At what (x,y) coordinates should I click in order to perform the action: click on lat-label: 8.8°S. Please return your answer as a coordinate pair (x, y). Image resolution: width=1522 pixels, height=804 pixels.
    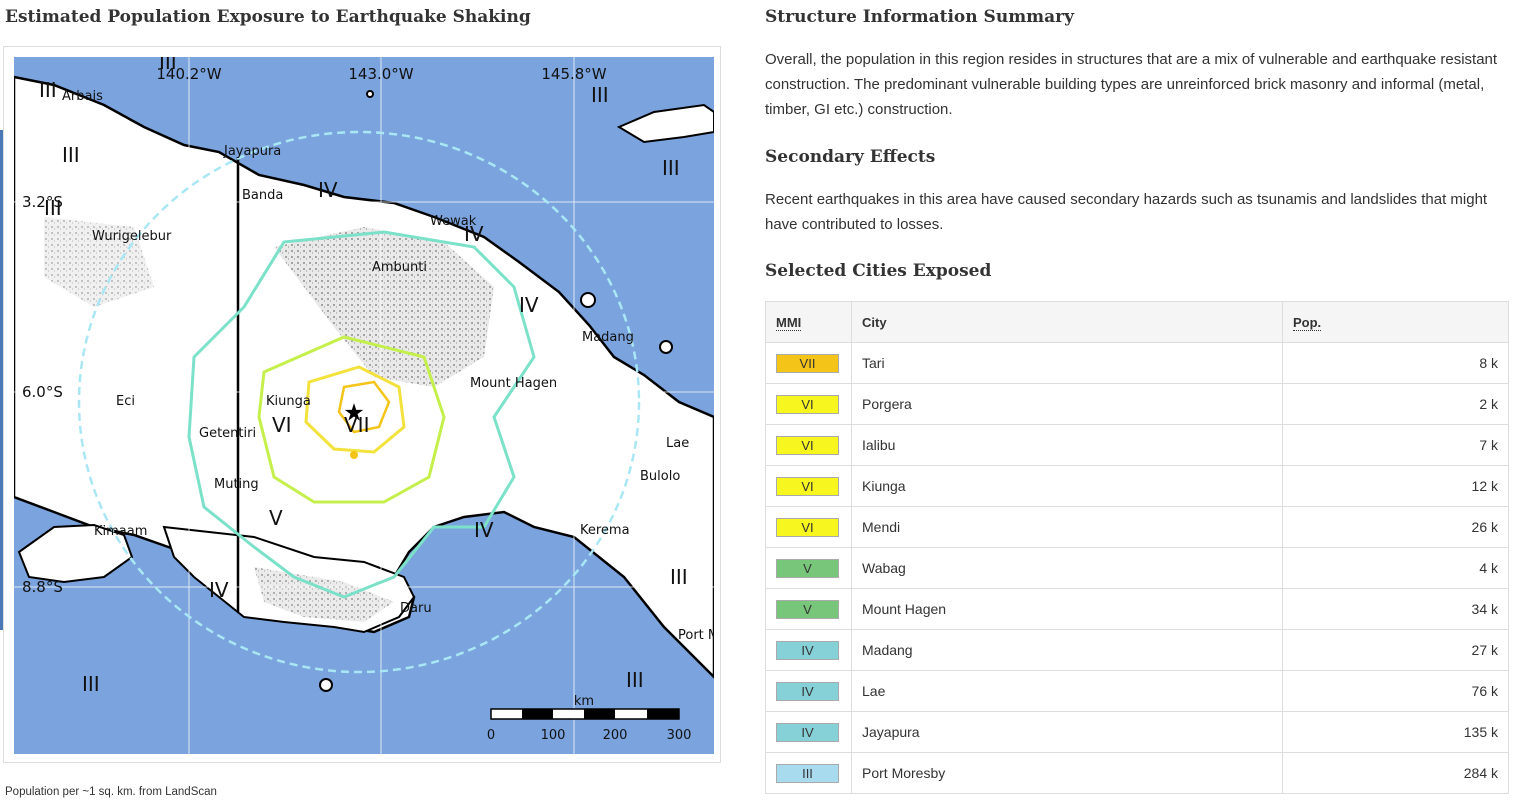
    Looking at the image, I should click on (42, 587).